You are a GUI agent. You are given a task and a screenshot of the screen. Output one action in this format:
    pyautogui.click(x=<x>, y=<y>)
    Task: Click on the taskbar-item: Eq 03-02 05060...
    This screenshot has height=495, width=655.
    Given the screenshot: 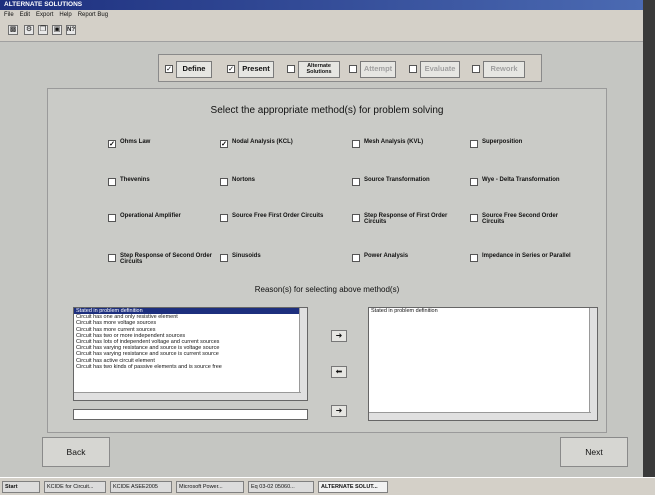 What is the action you would take?
    pyautogui.click(x=281, y=487)
    